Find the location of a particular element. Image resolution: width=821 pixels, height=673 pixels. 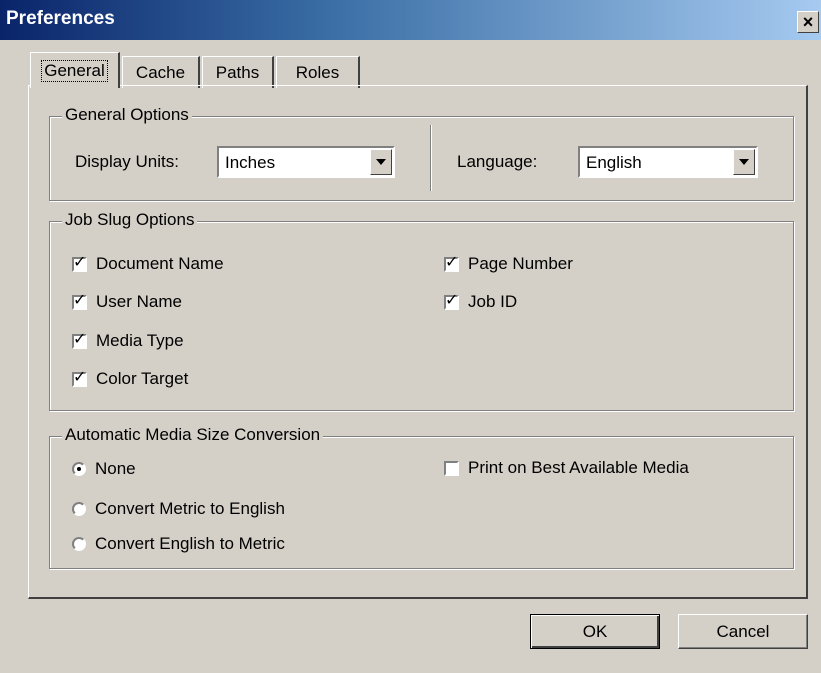

button-label: Cancel is located at coordinates (743, 631).